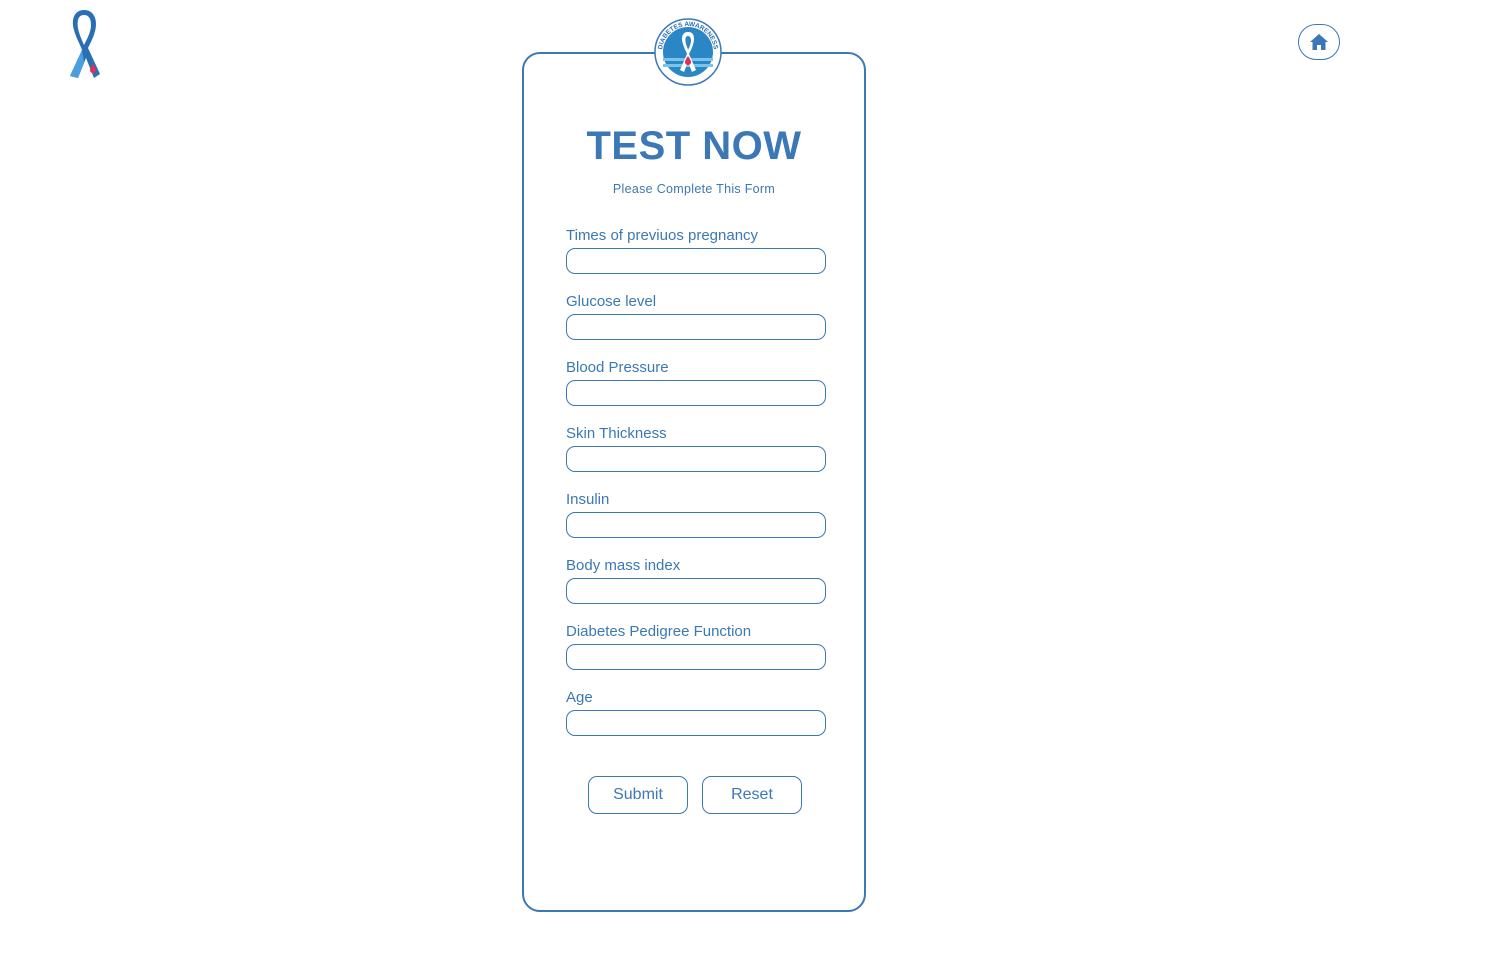  What do you see at coordinates (694, 146) in the screenshot?
I see `form-title: TEST NOW` at bounding box center [694, 146].